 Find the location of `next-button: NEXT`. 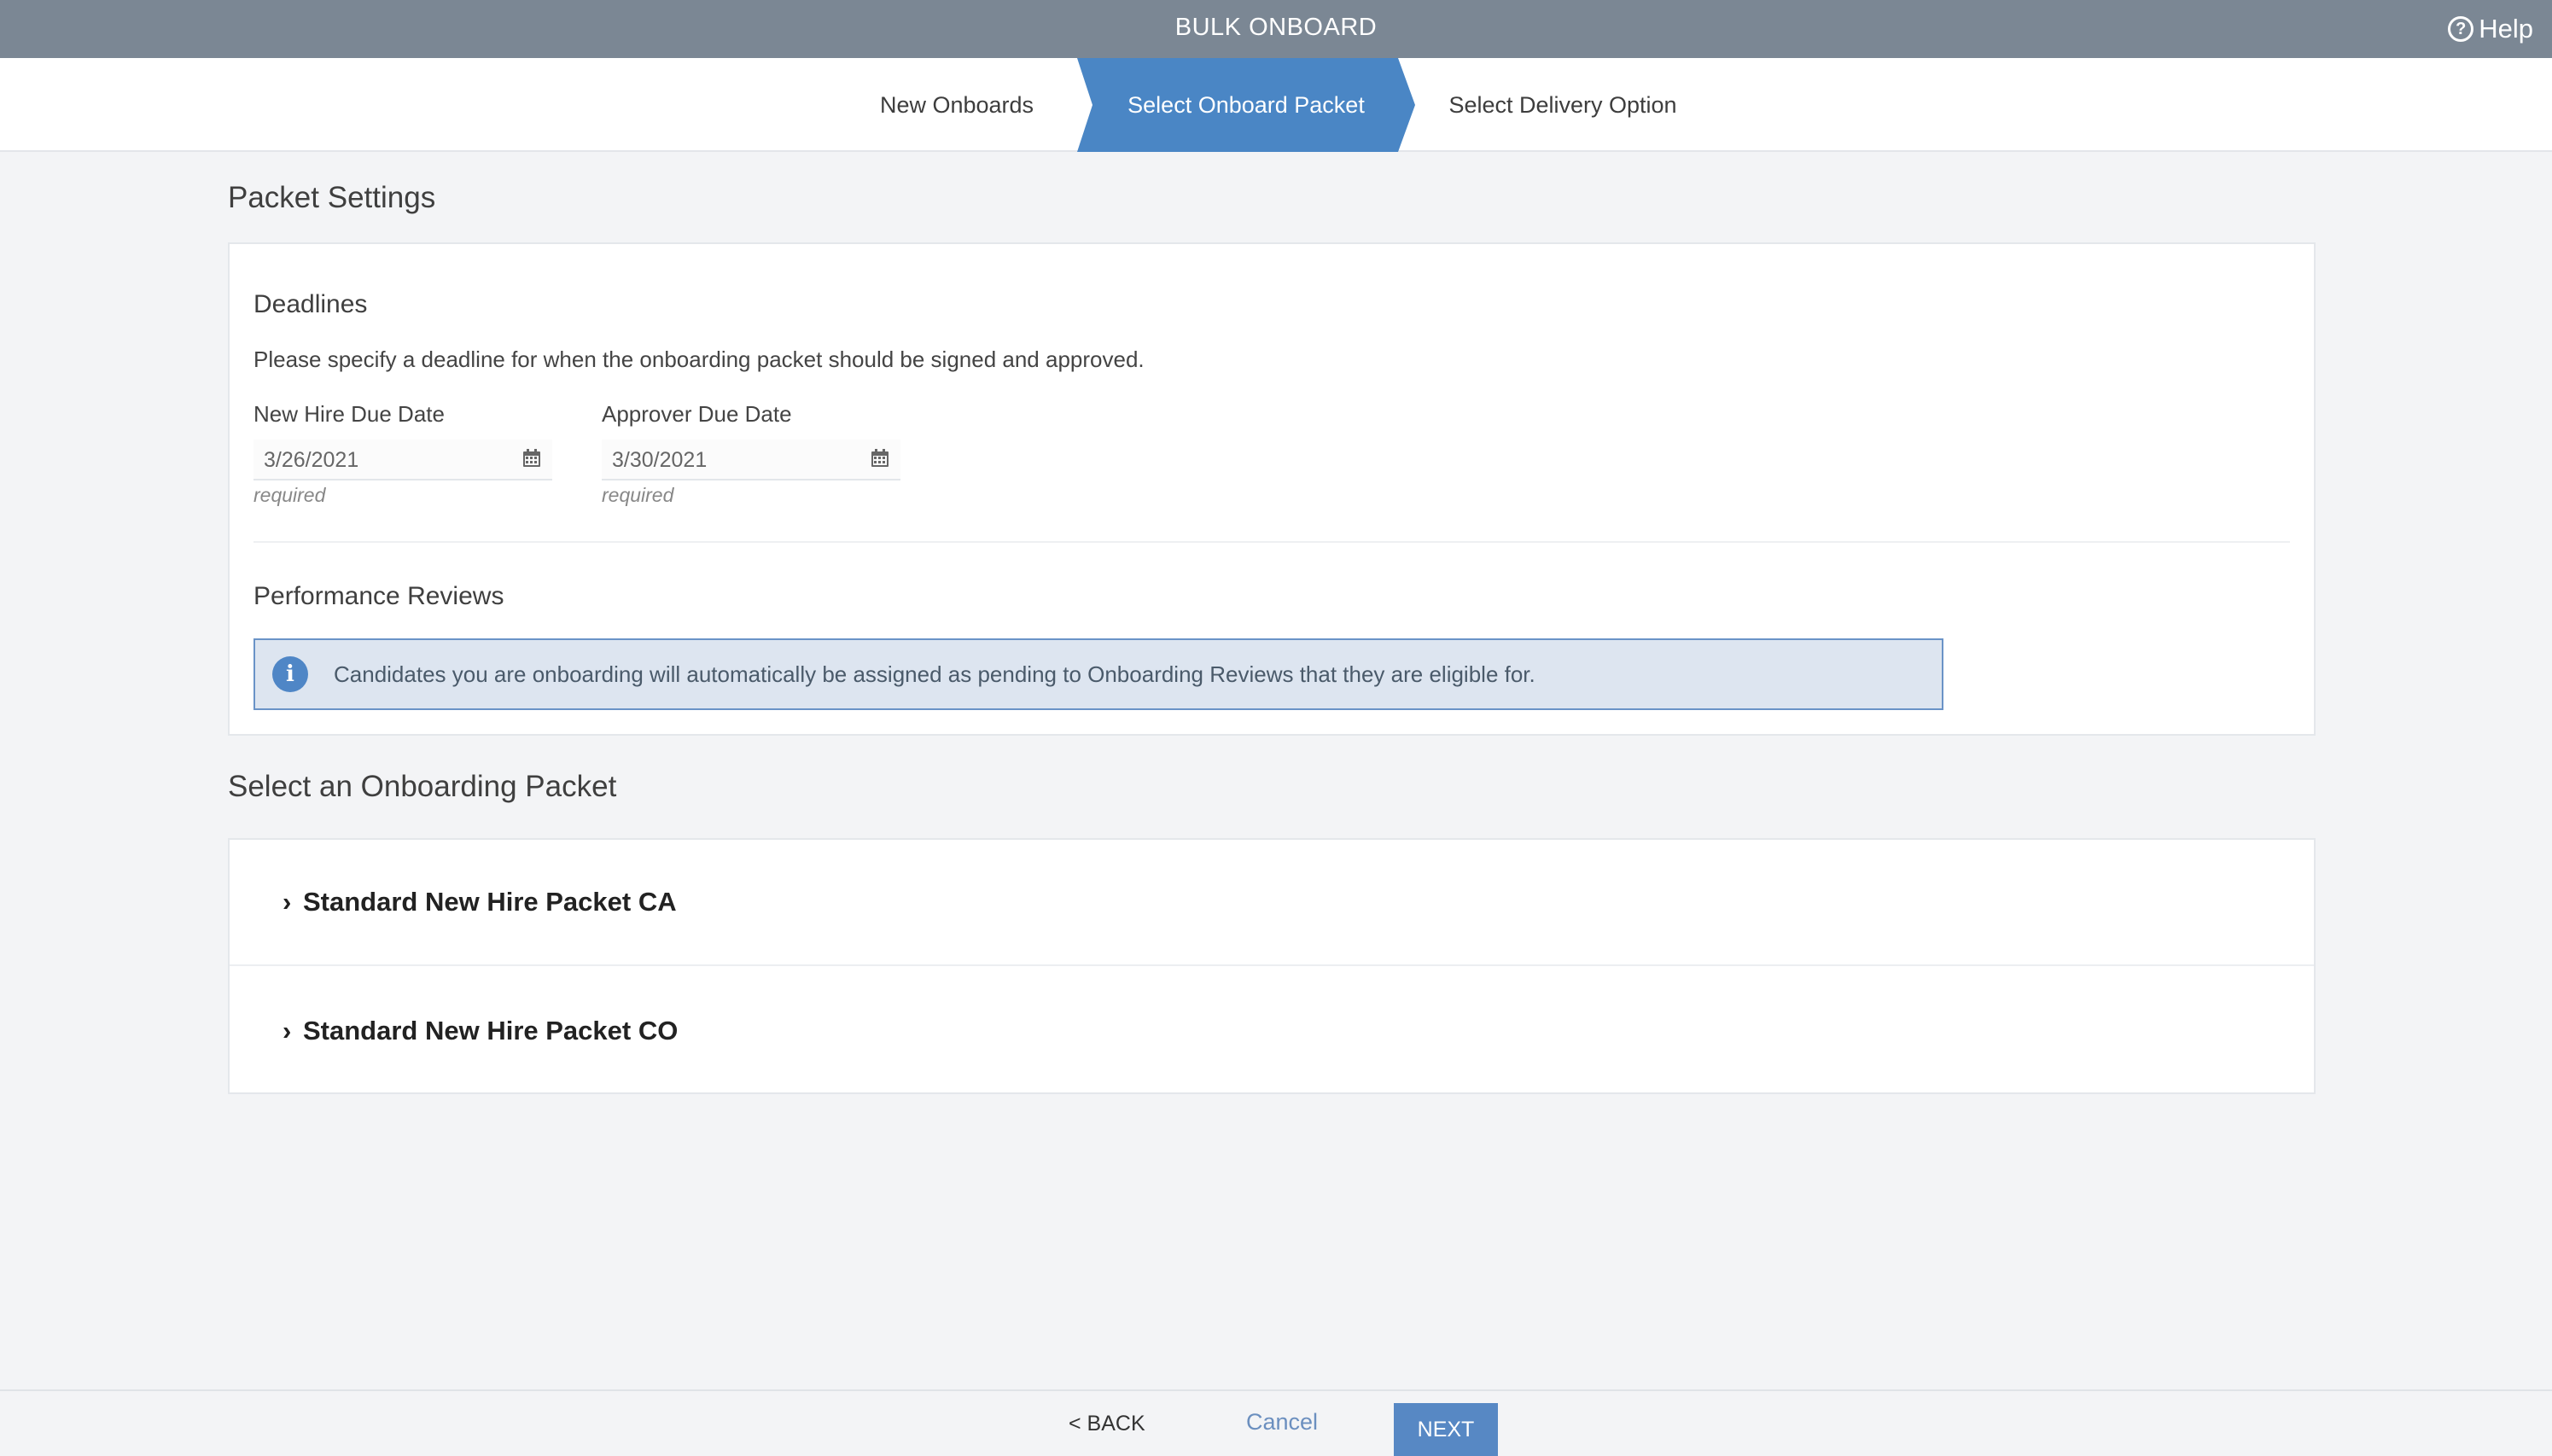

next-button: NEXT is located at coordinates (1446, 1429).